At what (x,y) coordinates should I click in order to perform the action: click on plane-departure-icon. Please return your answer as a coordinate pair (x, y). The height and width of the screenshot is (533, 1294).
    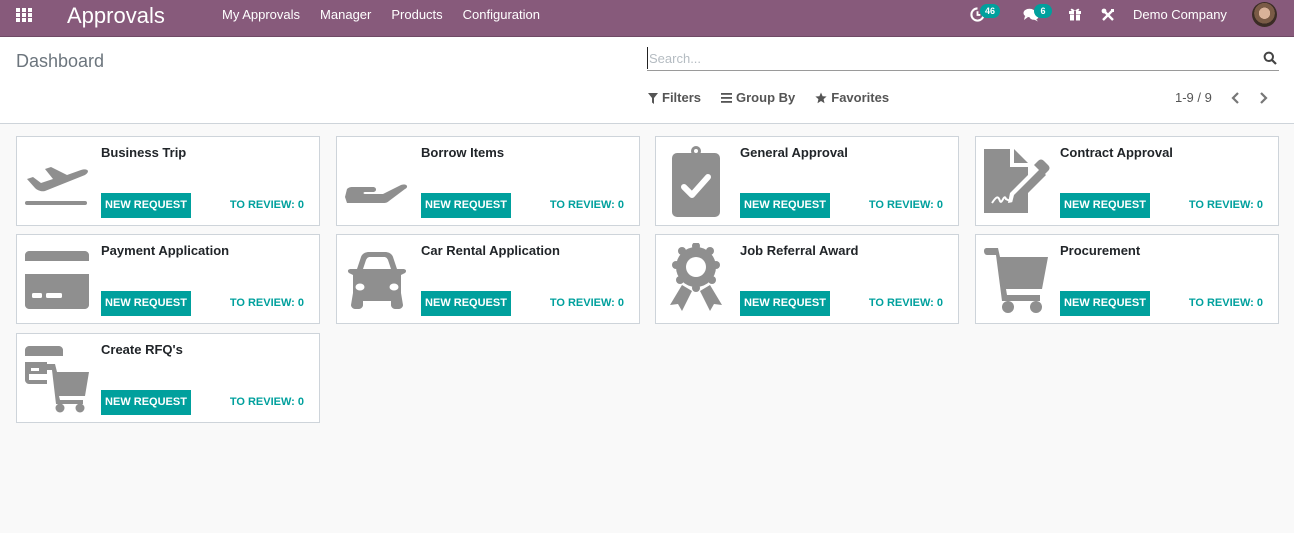
    Looking at the image, I should click on (56, 186).